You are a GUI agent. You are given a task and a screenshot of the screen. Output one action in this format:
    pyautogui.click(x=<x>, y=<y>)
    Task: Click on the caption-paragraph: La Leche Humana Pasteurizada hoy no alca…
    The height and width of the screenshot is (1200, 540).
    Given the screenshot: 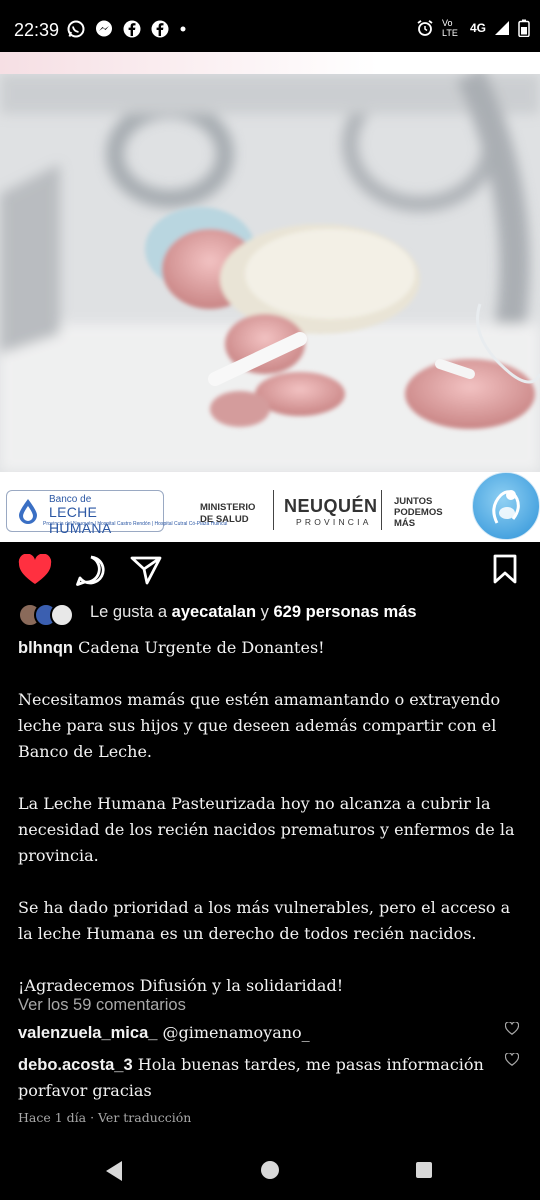 What is the action you would take?
    pyautogui.click(x=266, y=829)
    